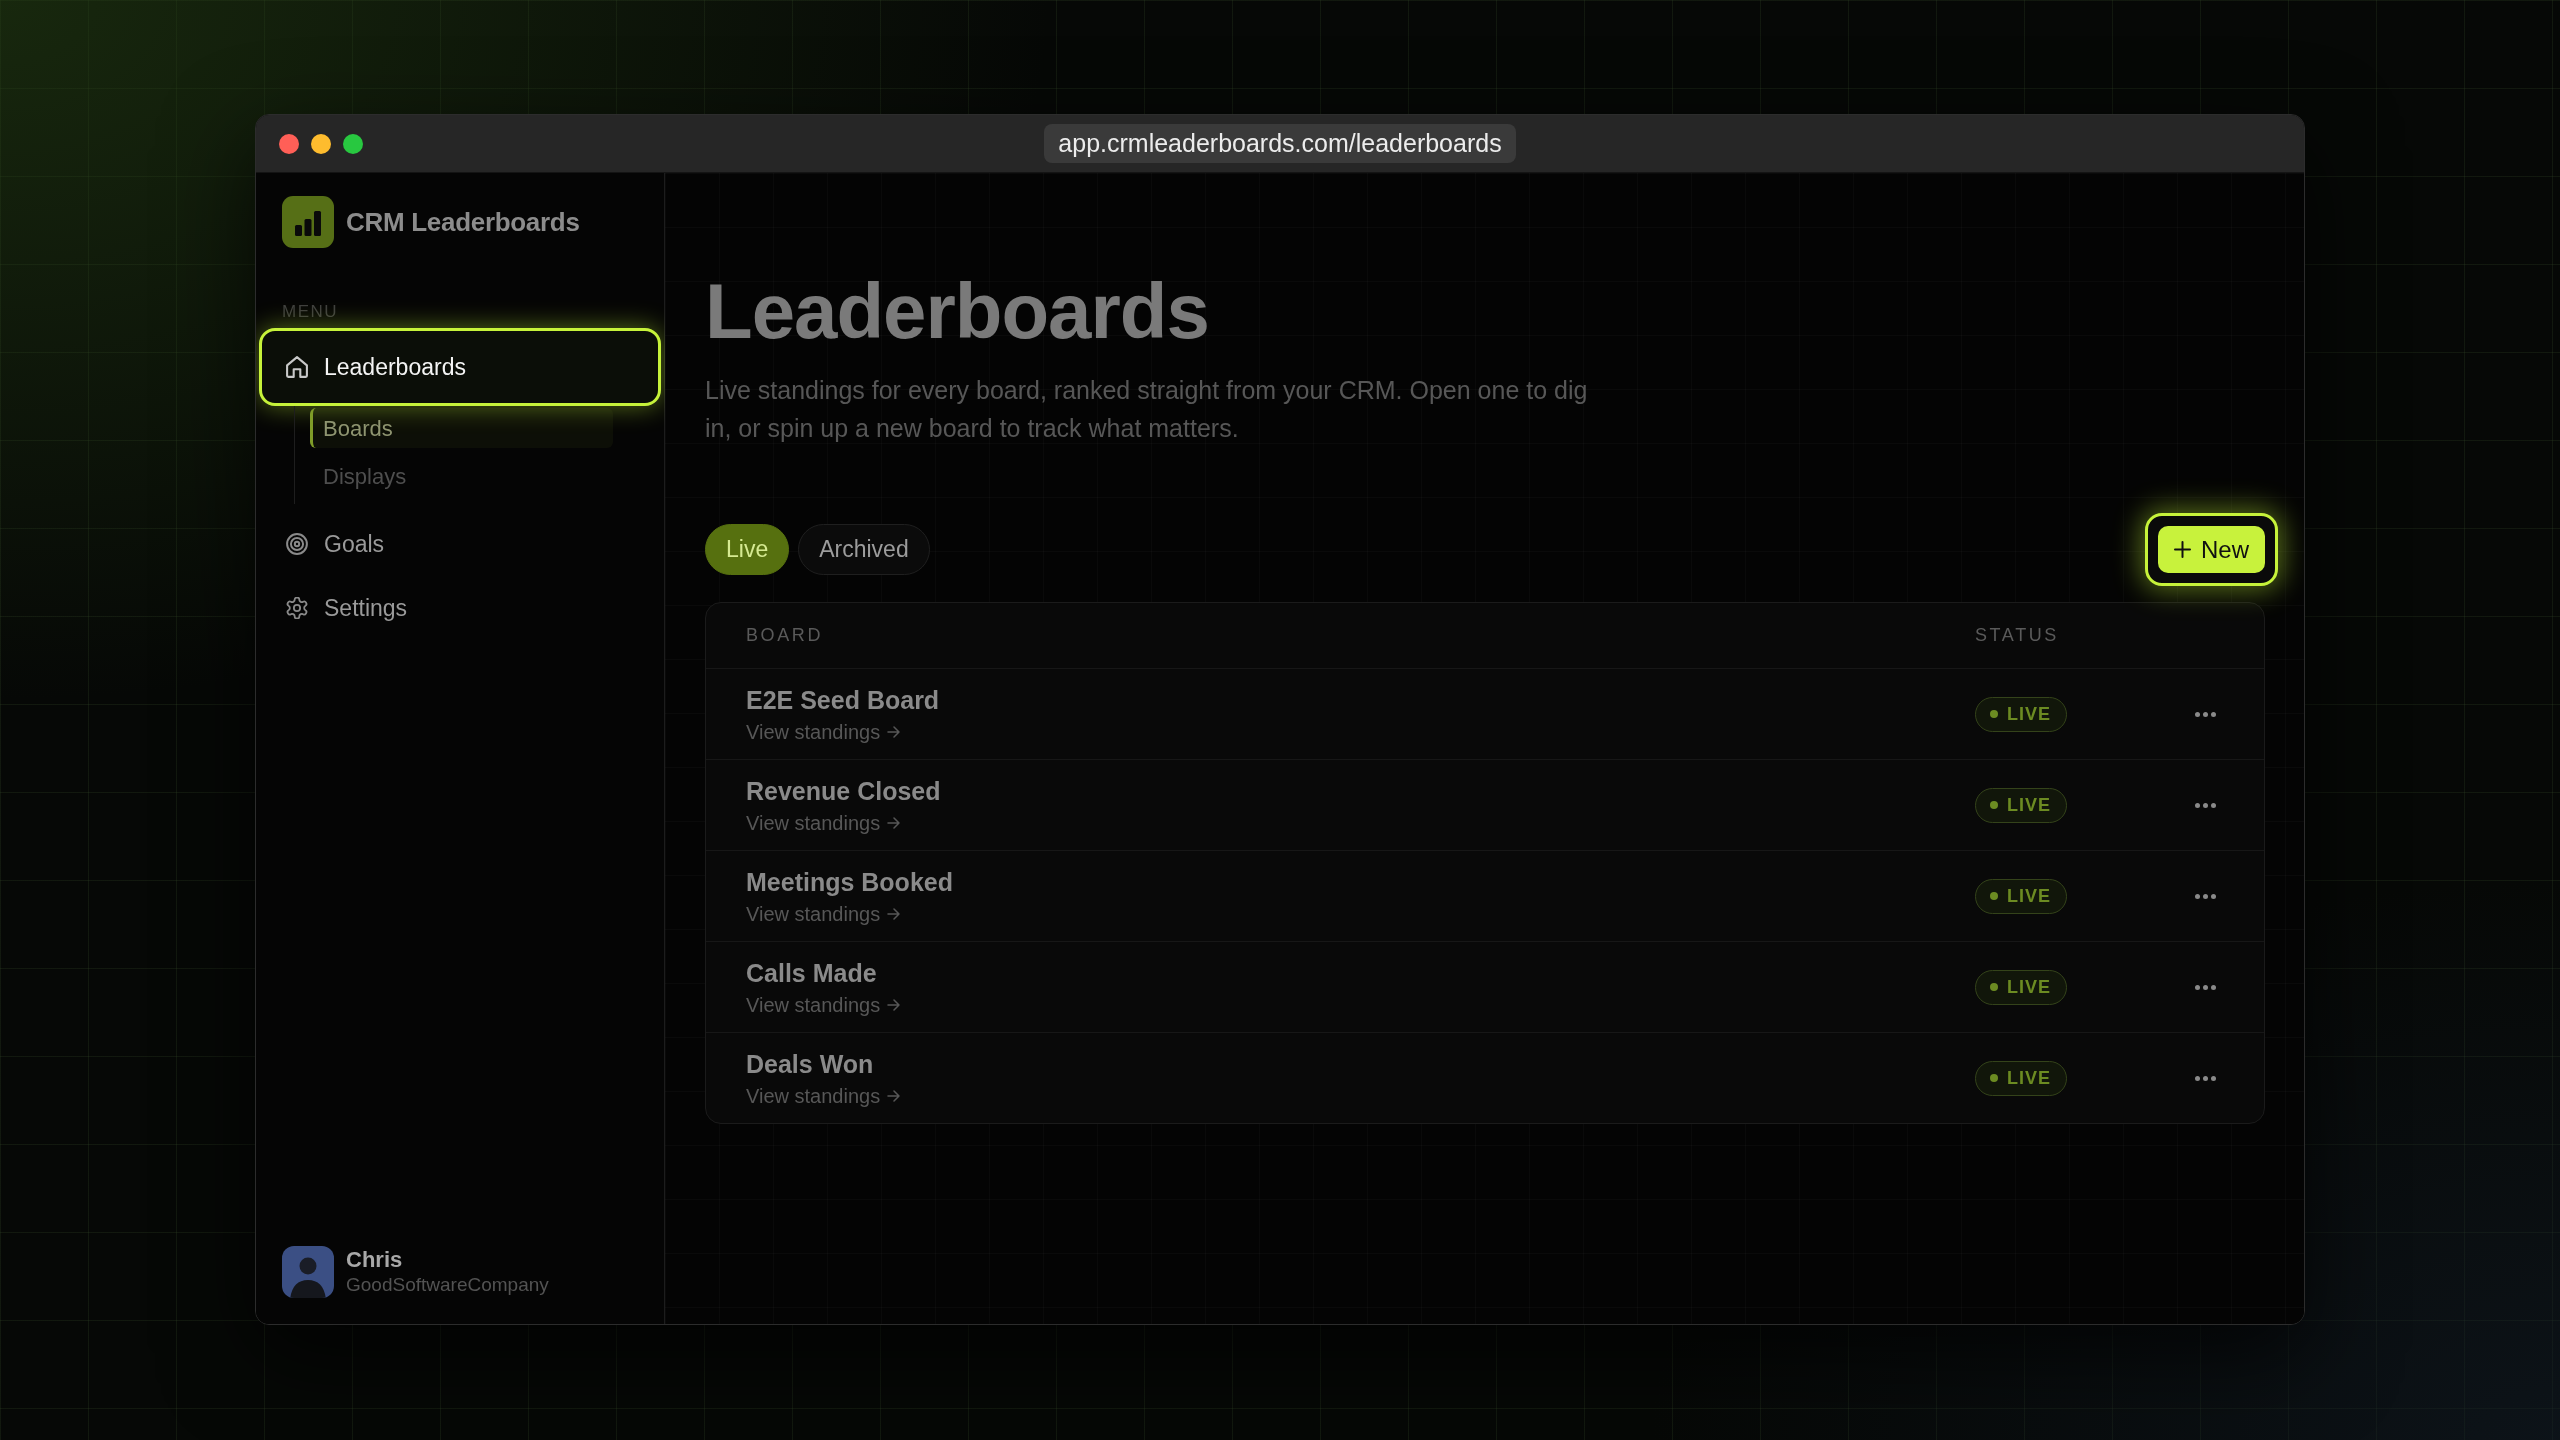  What do you see at coordinates (297, 608) in the screenshot?
I see `settings-icon` at bounding box center [297, 608].